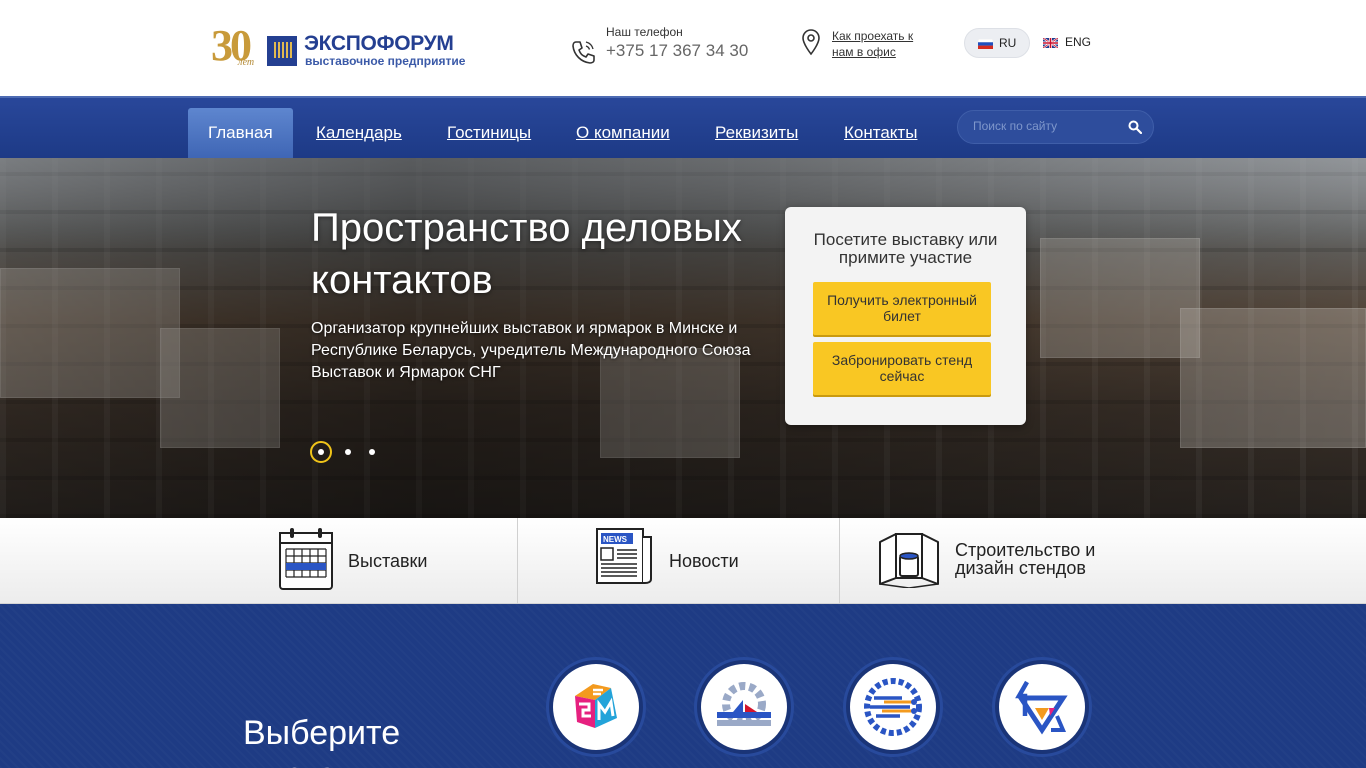 The width and height of the screenshot is (1366, 768). I want to click on feature-exhibitions-label: Выставки, so click(388, 561).